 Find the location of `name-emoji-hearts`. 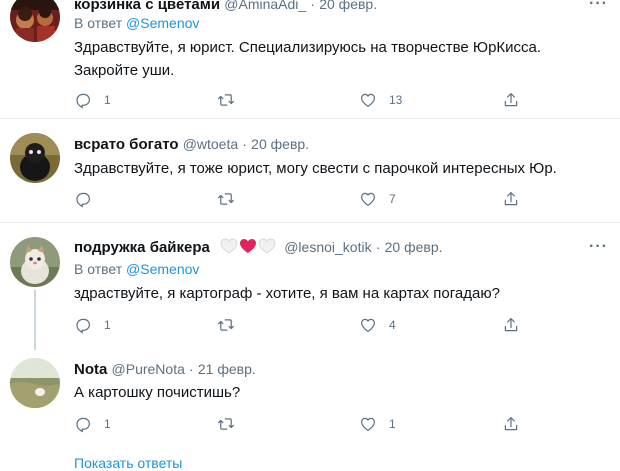

name-emoji-hearts is located at coordinates (248, 249).